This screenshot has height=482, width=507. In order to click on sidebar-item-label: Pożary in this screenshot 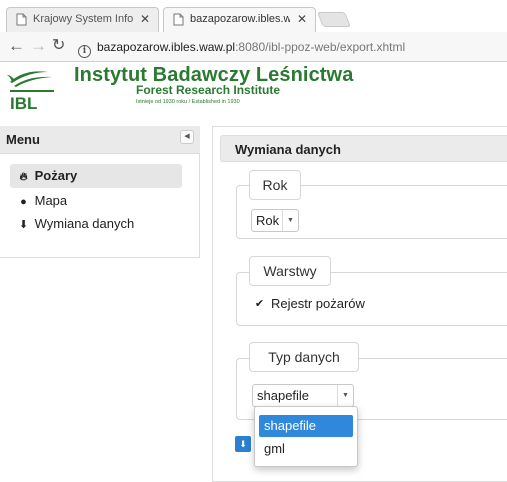, I will do `click(56, 175)`.